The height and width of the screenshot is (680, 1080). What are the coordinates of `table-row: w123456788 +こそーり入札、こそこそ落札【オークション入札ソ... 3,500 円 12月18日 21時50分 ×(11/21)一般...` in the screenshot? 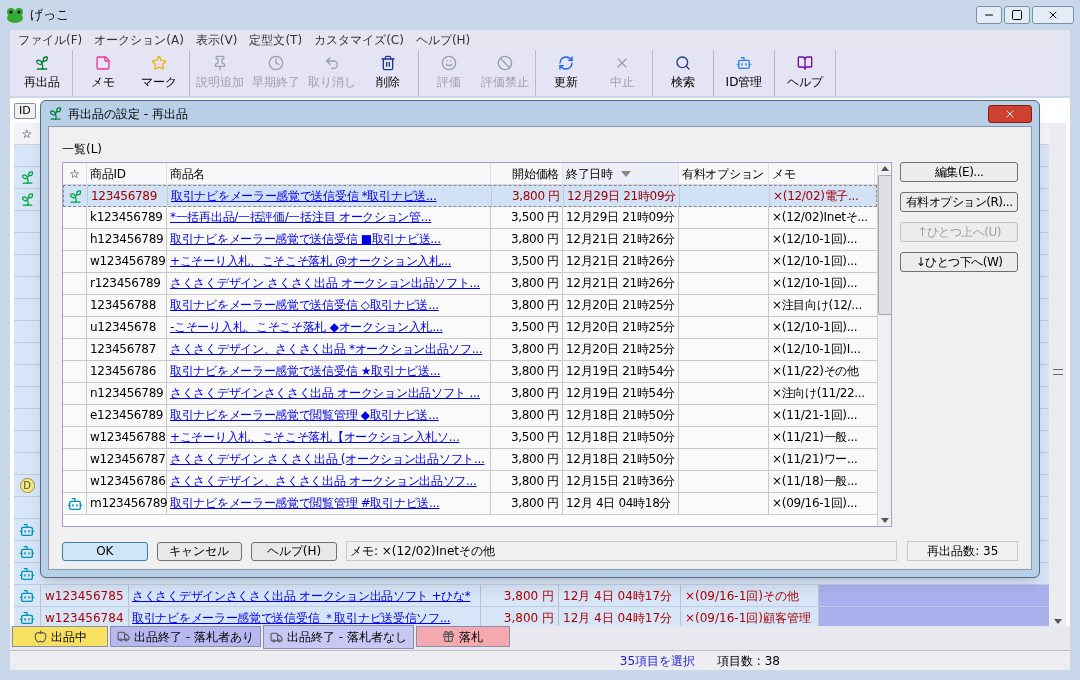 It's located at (470, 438).